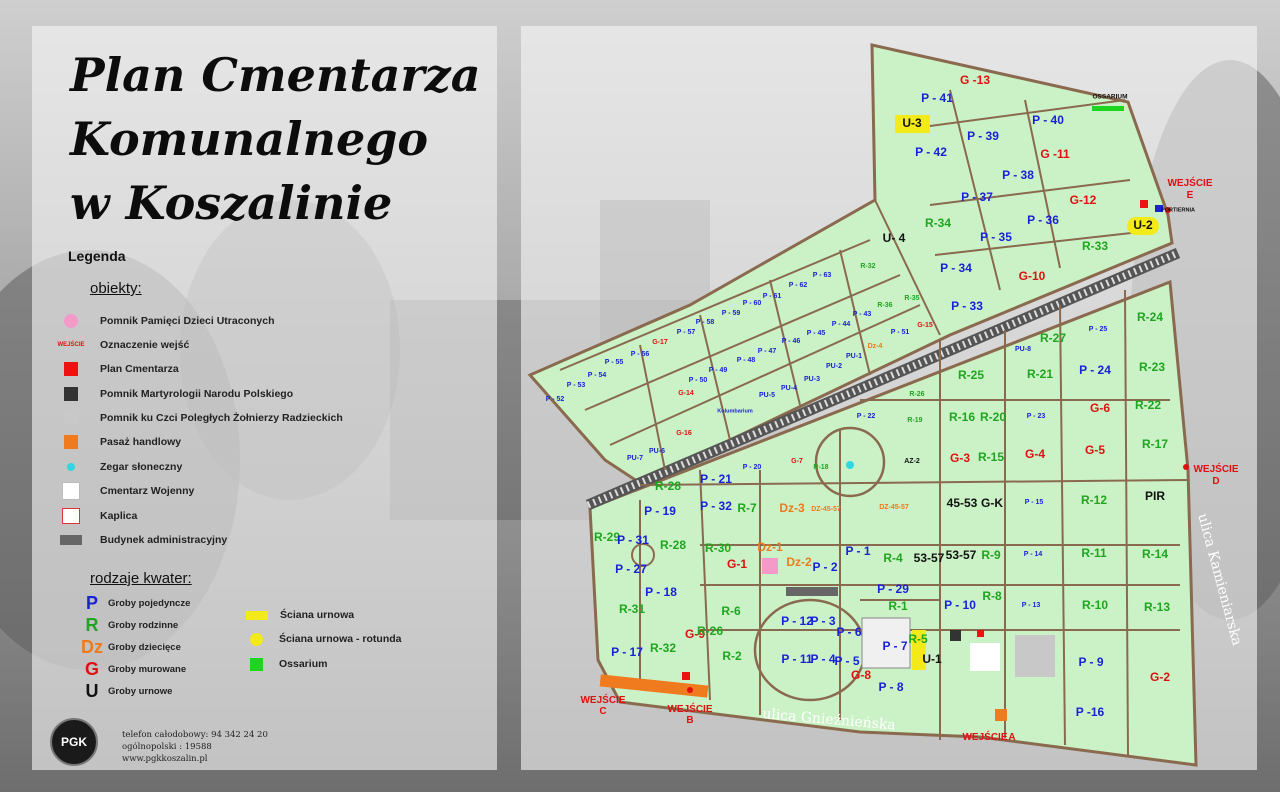  Describe the element at coordinates (635, 458) in the screenshot. I see `quarter-label-pu-7: PU-7` at that location.